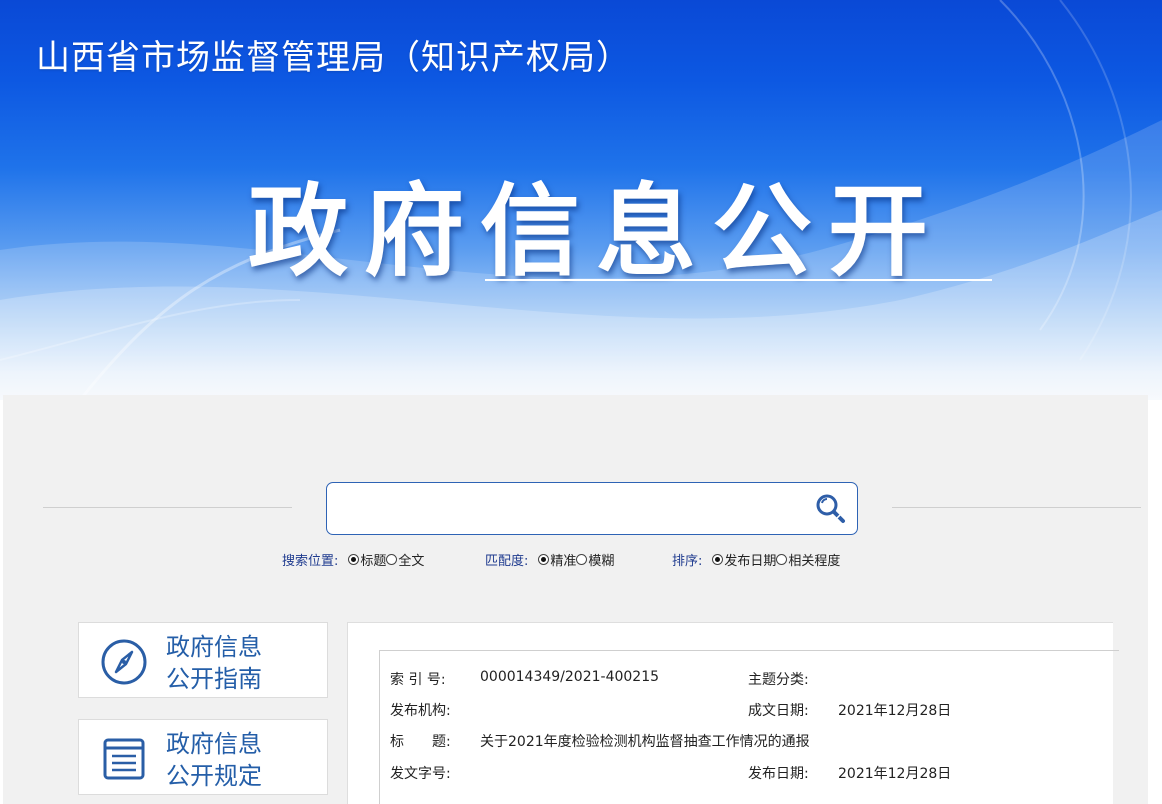 The height and width of the screenshot is (804, 1162). I want to click on option-label-position: 搜索位置:, so click(310, 561).